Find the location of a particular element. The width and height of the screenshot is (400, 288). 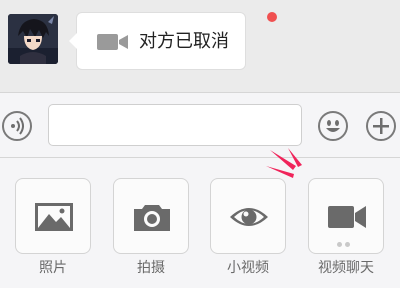

camera-icon is located at coordinates (152, 218).